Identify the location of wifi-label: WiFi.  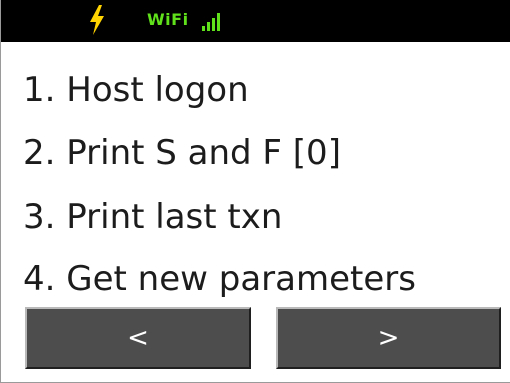
(168, 19).